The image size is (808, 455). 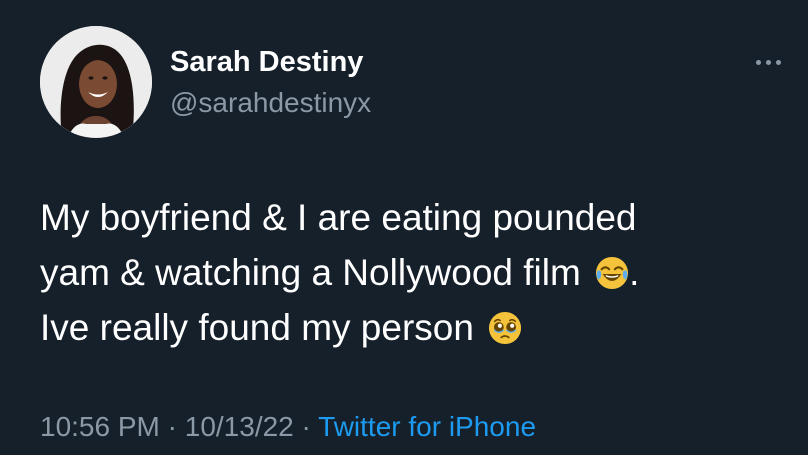 I want to click on author-display-name: Sarah Destiny, so click(x=266, y=62).